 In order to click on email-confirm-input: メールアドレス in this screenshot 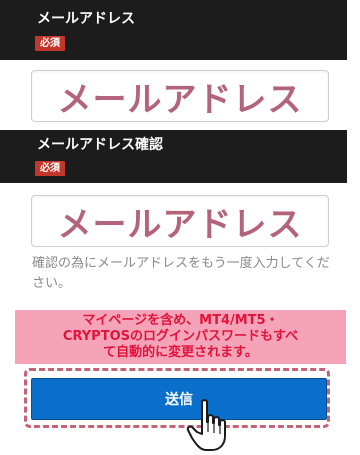, I will do `click(180, 221)`.